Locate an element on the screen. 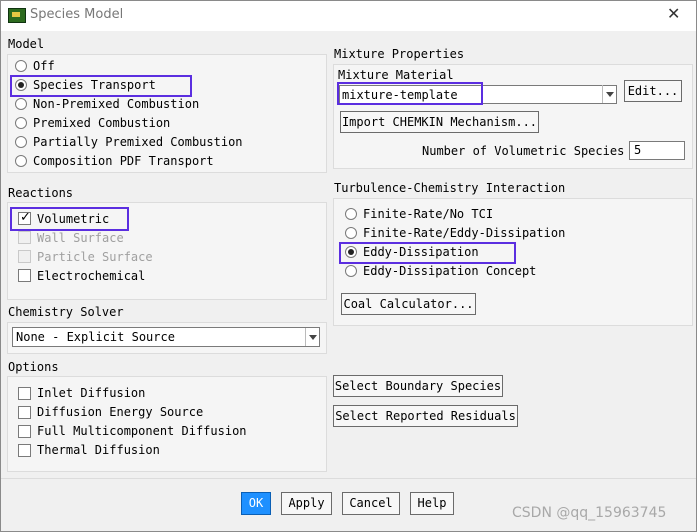 The image size is (697, 532). help-button: Help is located at coordinates (432, 503).